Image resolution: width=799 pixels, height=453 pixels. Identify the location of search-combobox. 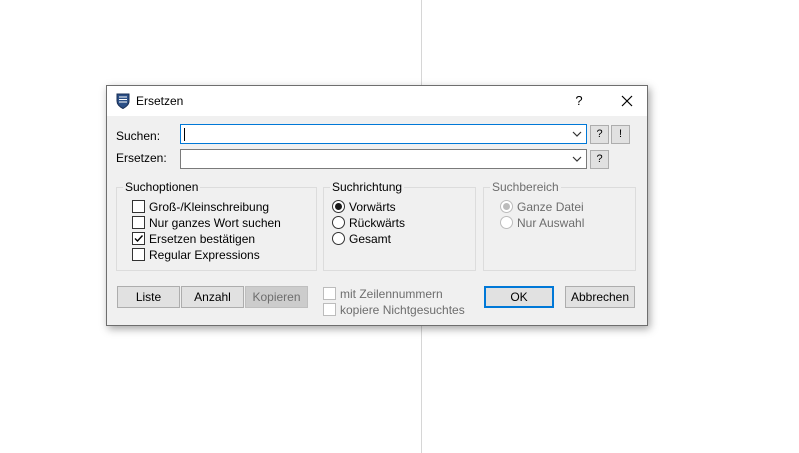
(383, 134).